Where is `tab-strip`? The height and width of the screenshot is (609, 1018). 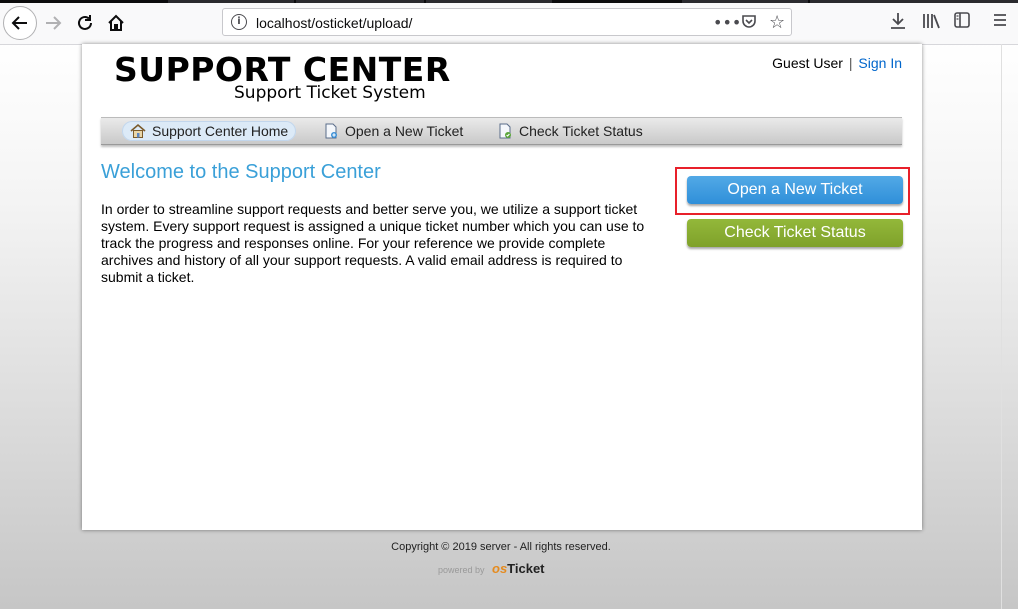 tab-strip is located at coordinates (509, 1).